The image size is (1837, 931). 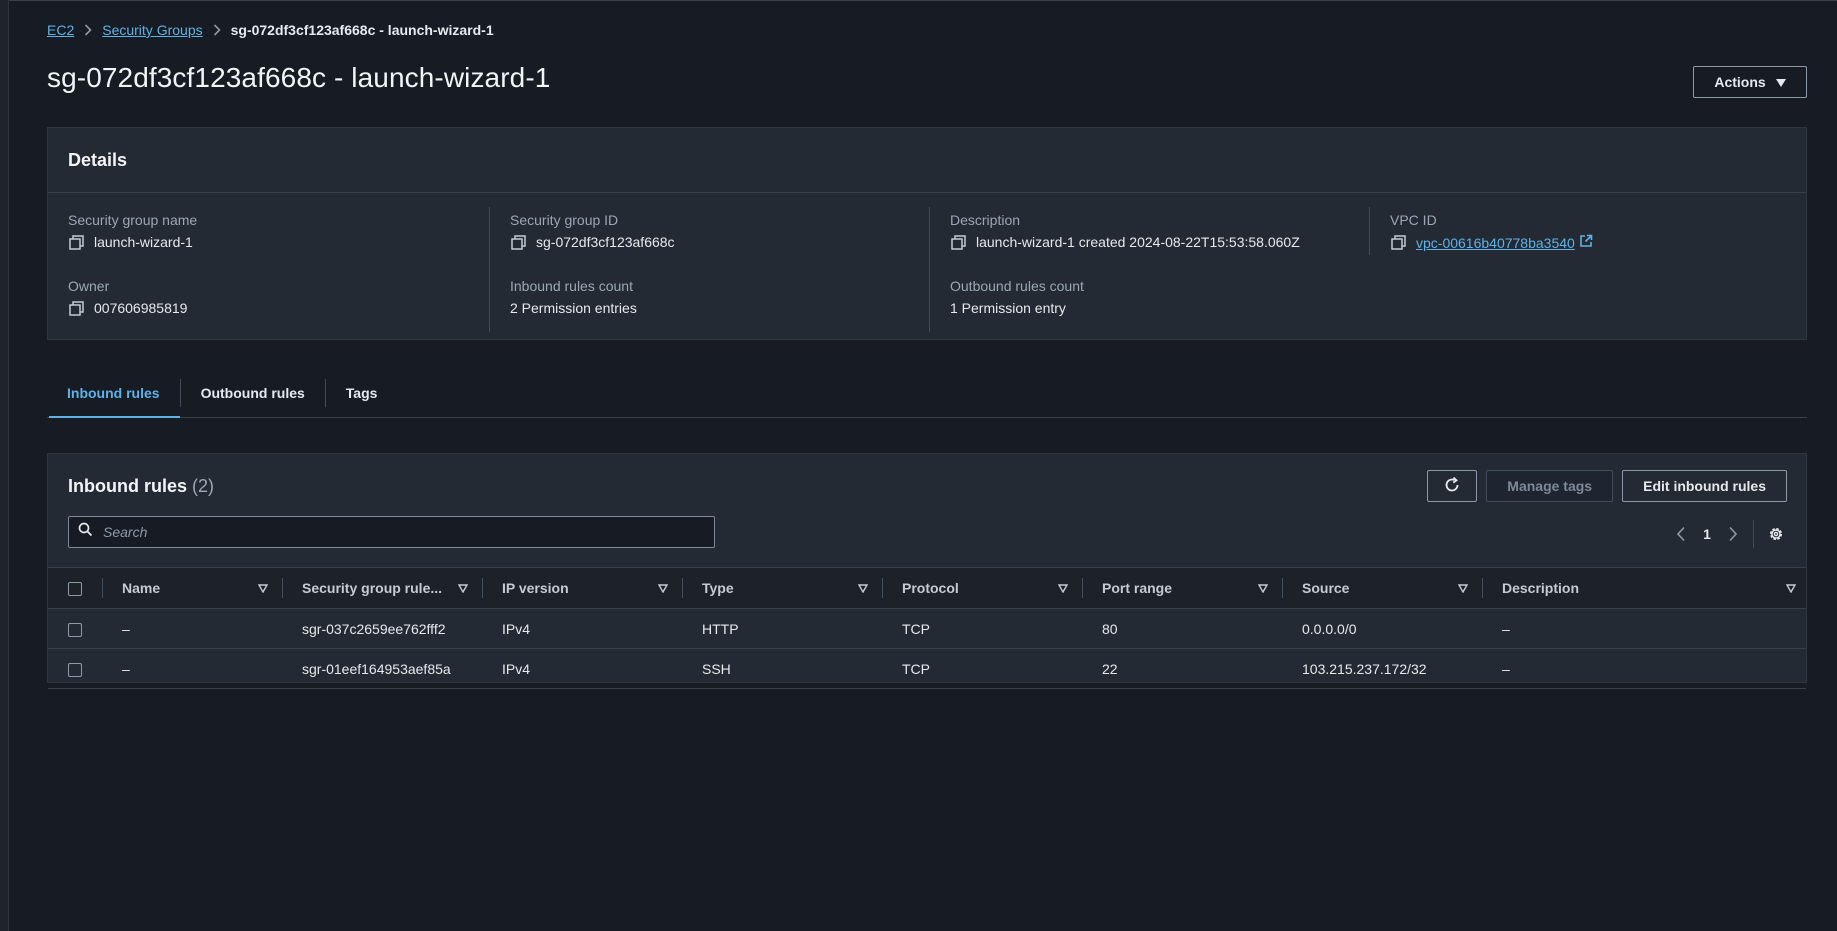 I want to click on inbound-rules-heading: Inbound rules (2), so click(x=141, y=486).